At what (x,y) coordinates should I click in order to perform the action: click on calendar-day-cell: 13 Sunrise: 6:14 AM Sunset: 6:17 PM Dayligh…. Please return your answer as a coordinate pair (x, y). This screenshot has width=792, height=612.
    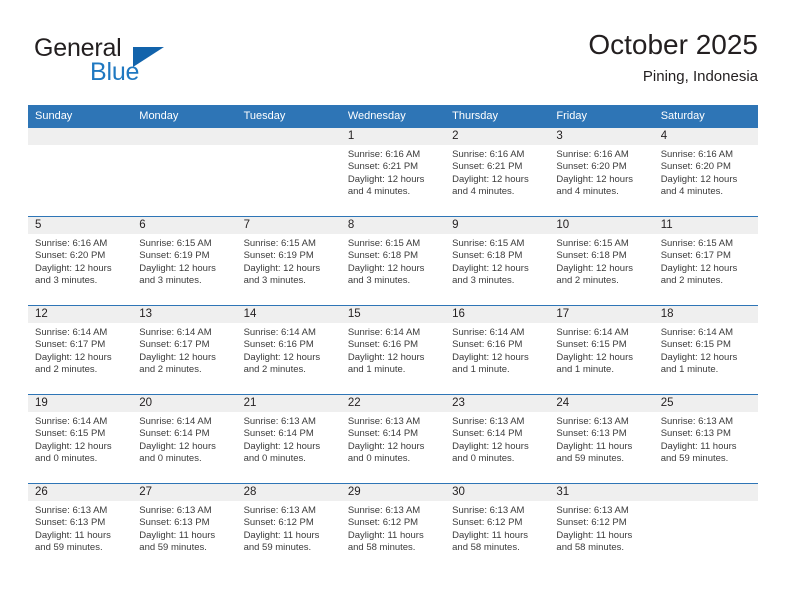
    Looking at the image, I should click on (184, 350).